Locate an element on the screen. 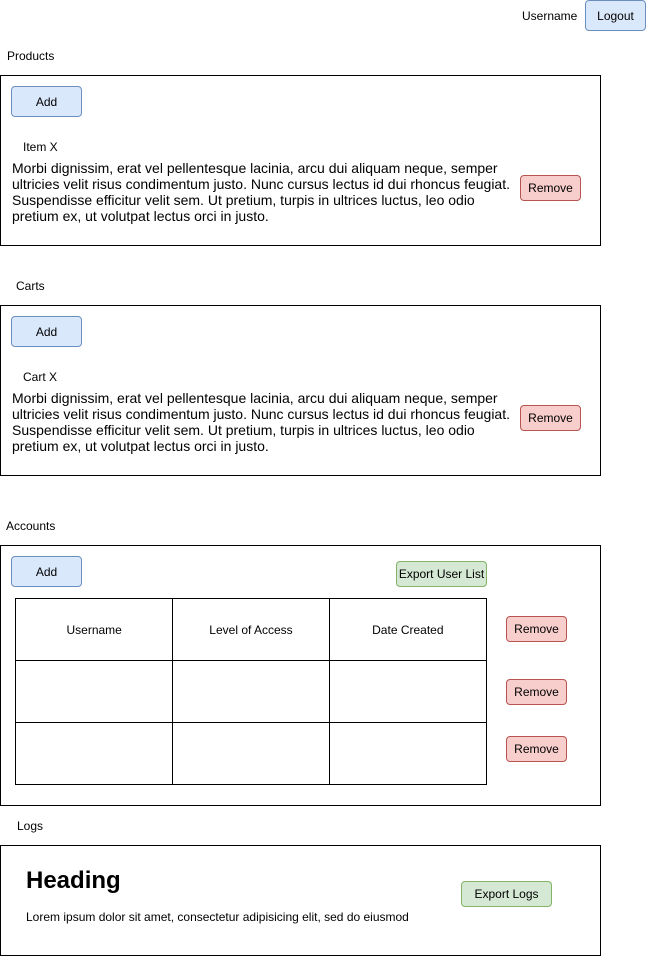 Image resolution: width=646 pixels, height=964 pixels. accounts-table: Username Level of Access Date Created is located at coordinates (251, 691).